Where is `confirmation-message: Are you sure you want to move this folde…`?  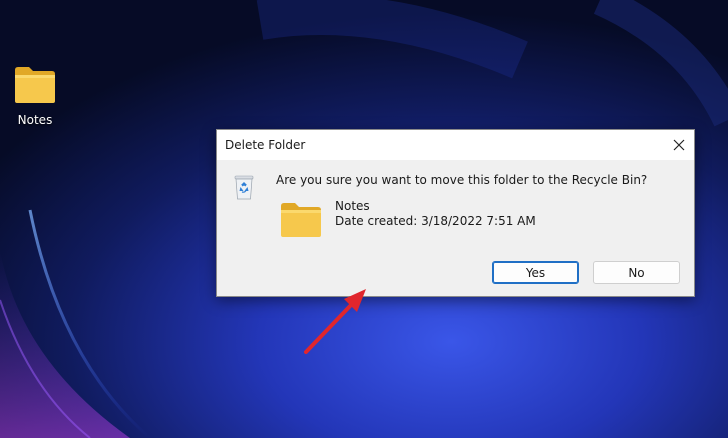 confirmation-message: Are you sure you want to move this folde… is located at coordinates (462, 180).